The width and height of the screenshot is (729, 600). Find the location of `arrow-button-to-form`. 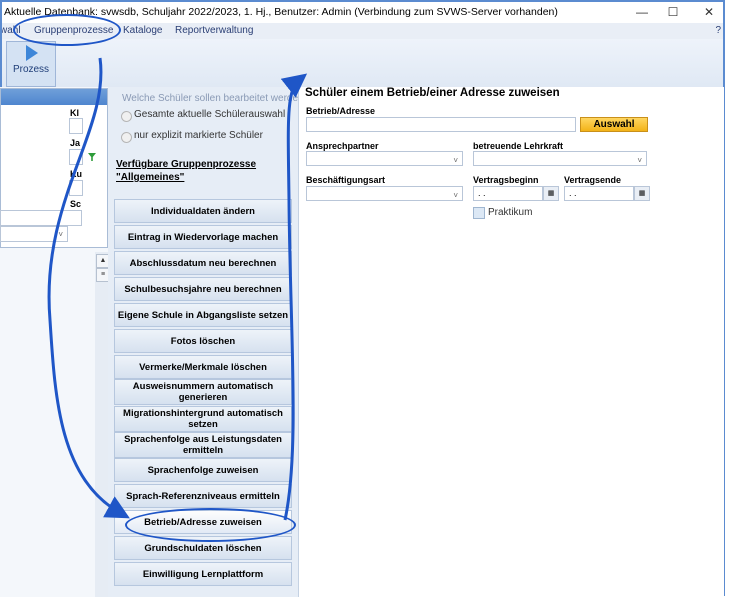

arrow-button-to-form is located at coordinates (294, 297).